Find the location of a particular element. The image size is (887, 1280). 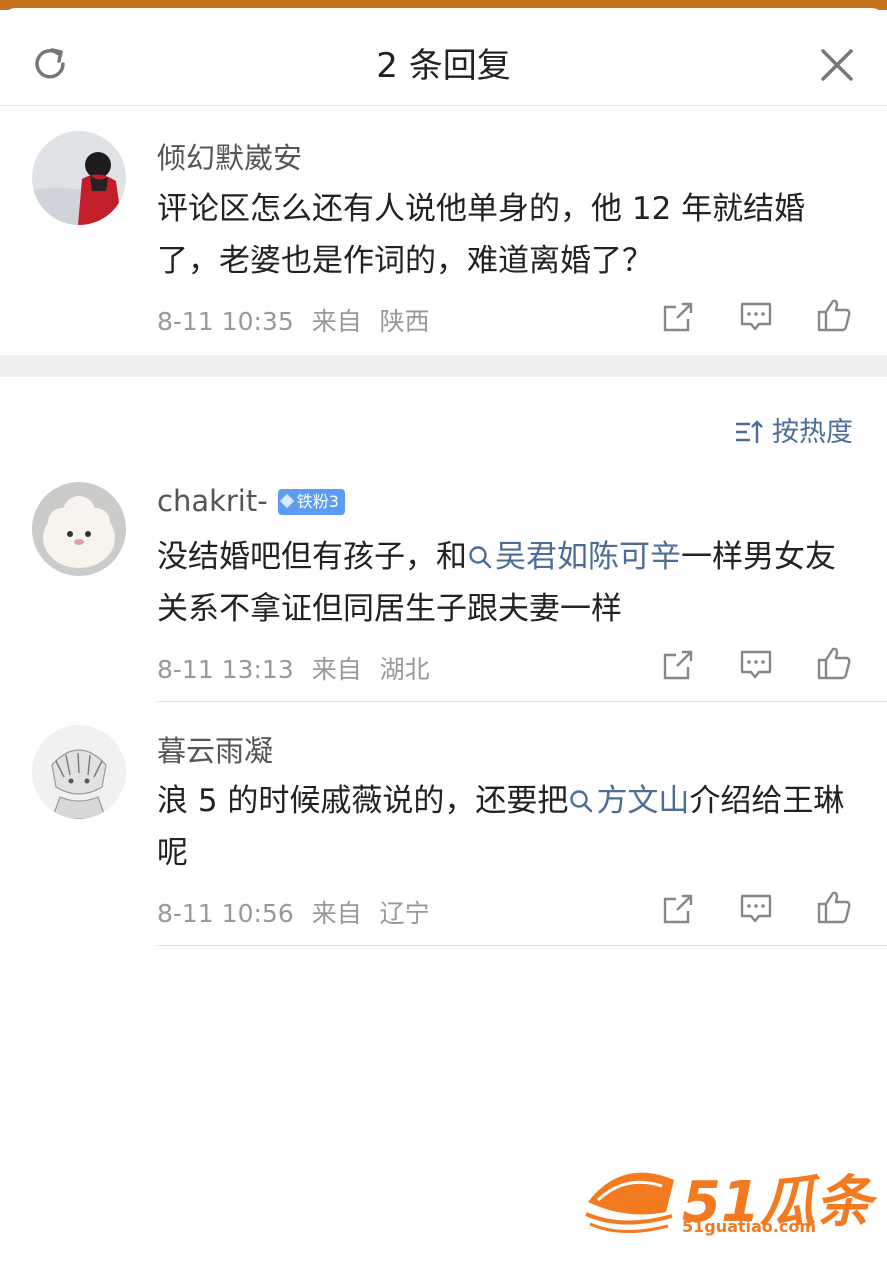

sort-button: 按热度 is located at coordinates (793, 429).